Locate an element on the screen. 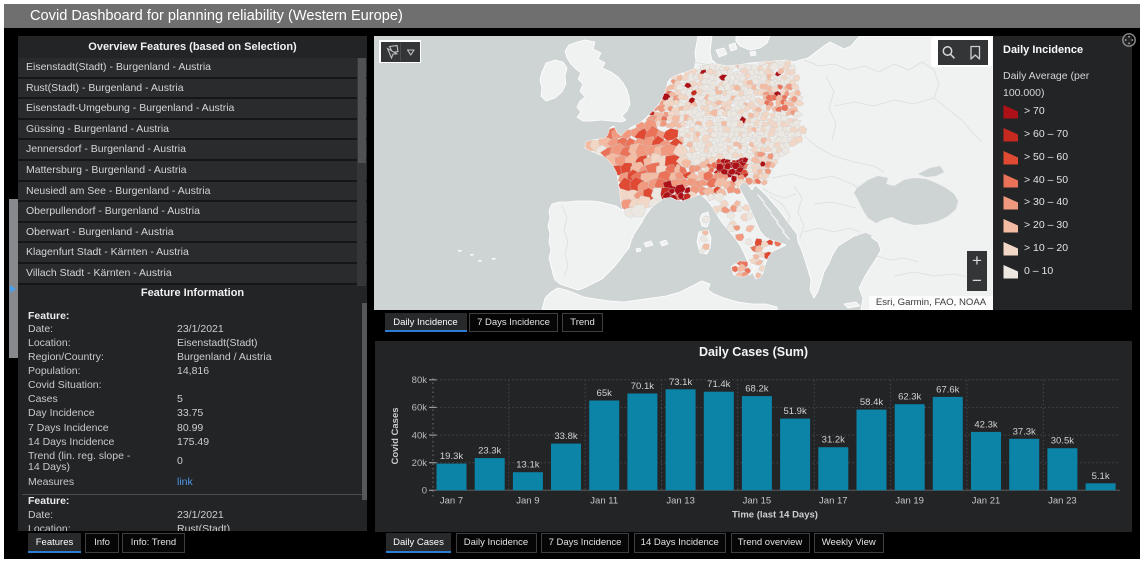 This screenshot has width=1146, height=565. svg-text: 5.1k is located at coordinates (1101, 476).